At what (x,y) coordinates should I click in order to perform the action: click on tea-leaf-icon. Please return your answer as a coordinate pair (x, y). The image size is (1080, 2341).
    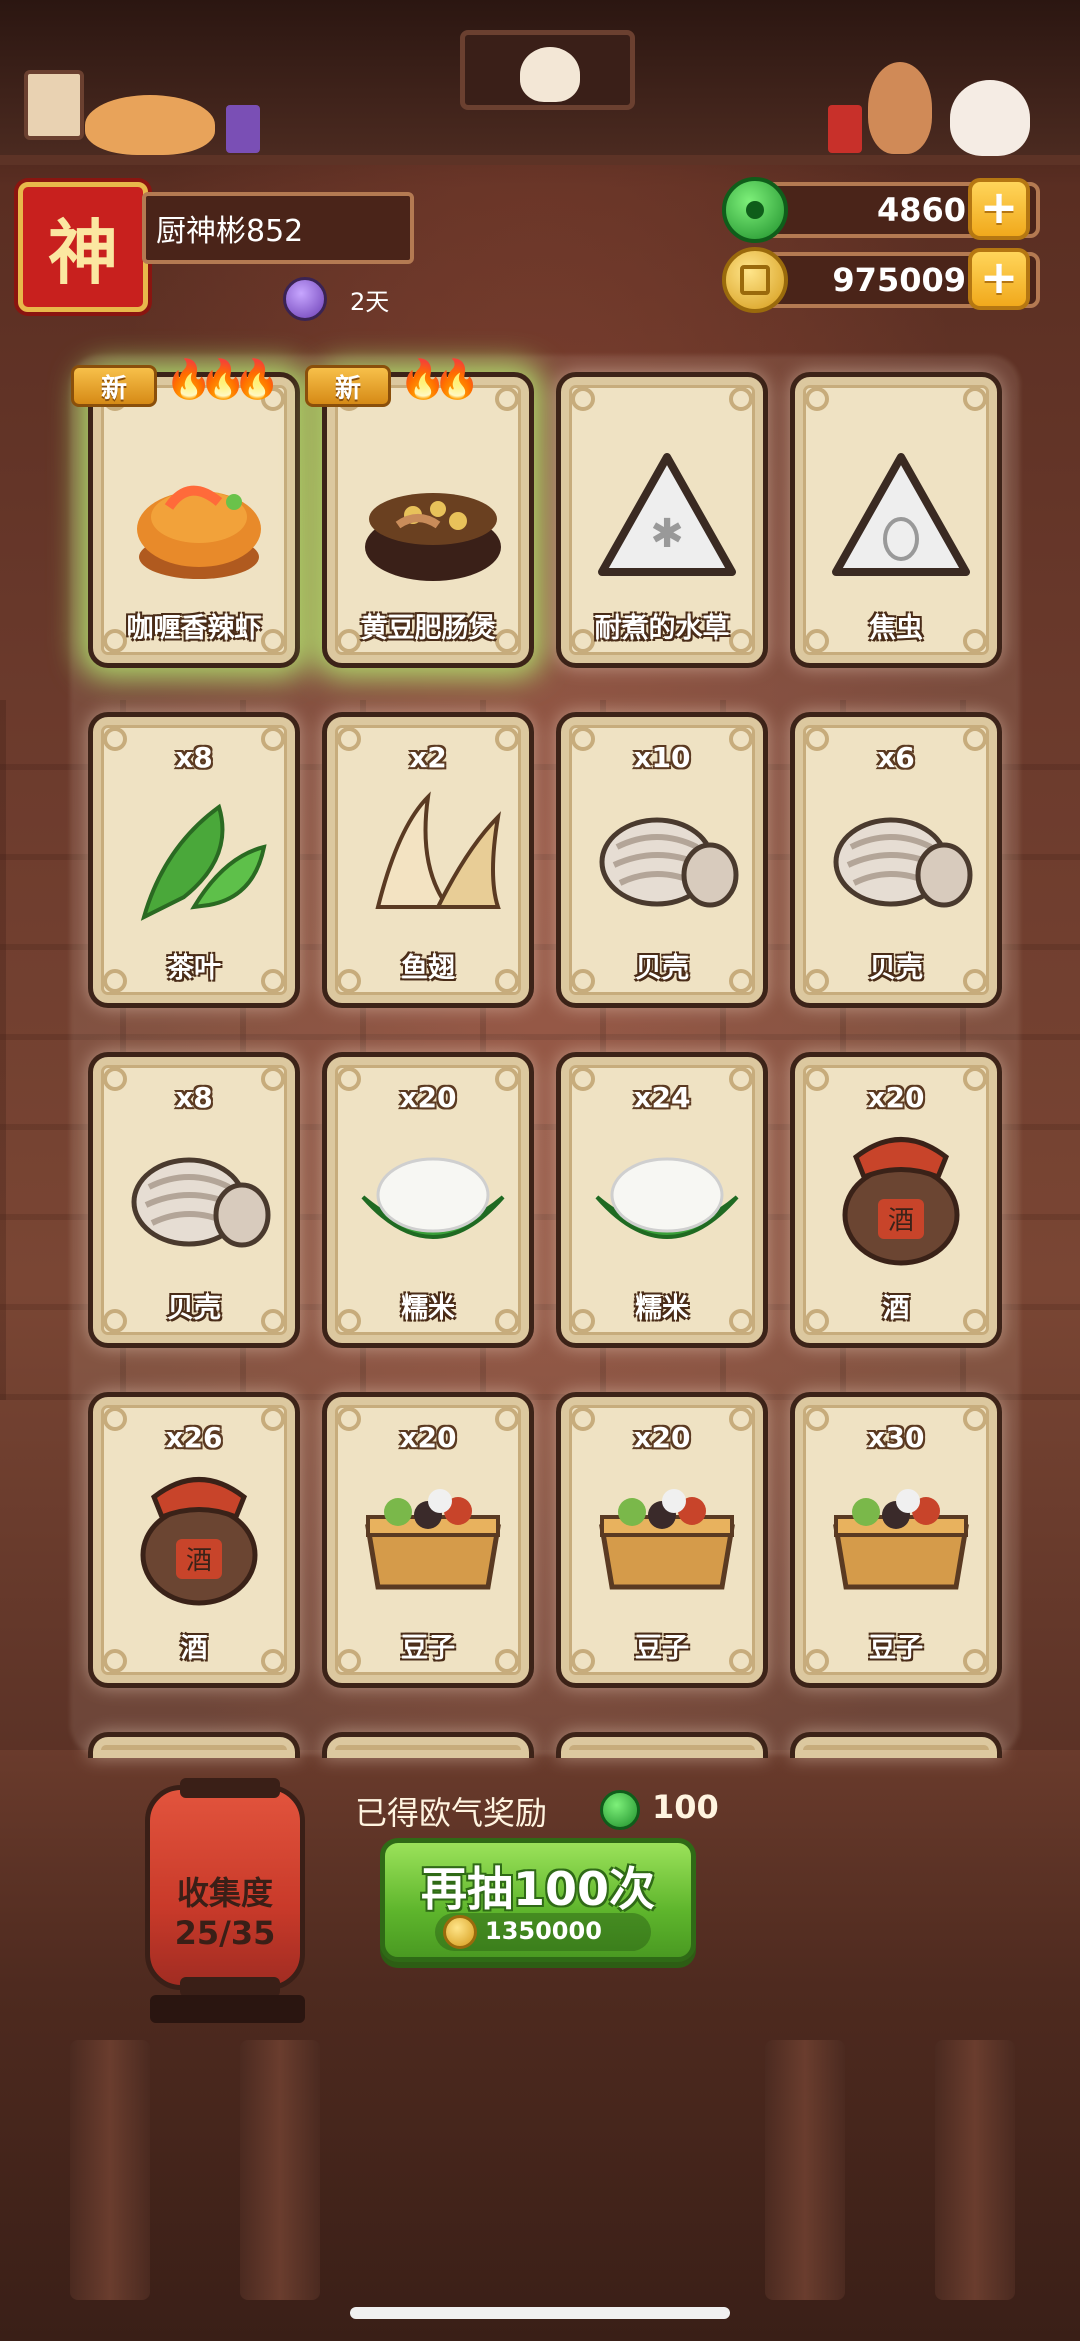
    Looking at the image, I should click on (199, 857).